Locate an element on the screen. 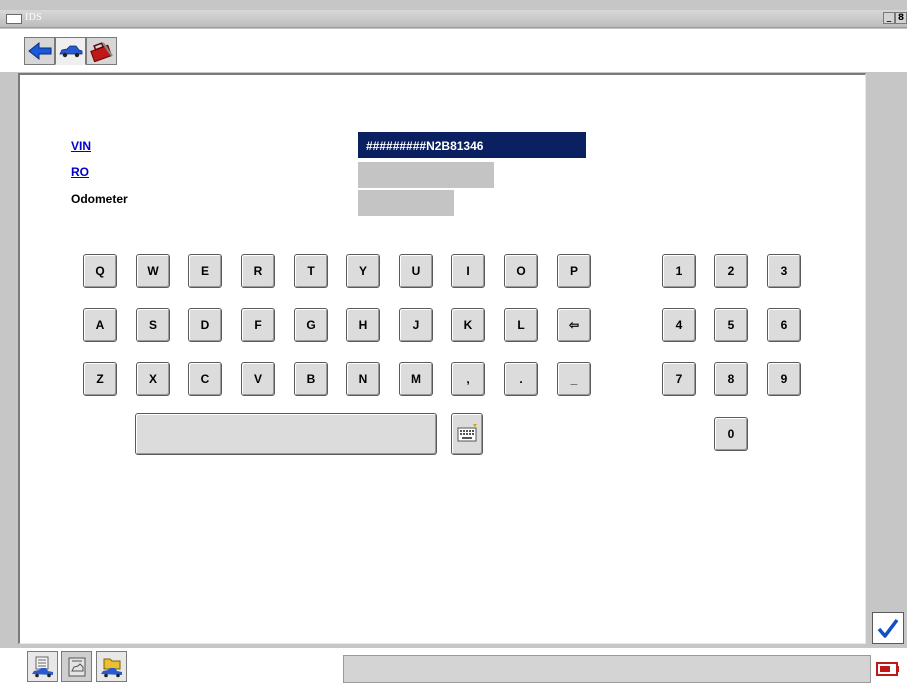 This screenshot has height=686, width=907. session-button is located at coordinates (76, 666).